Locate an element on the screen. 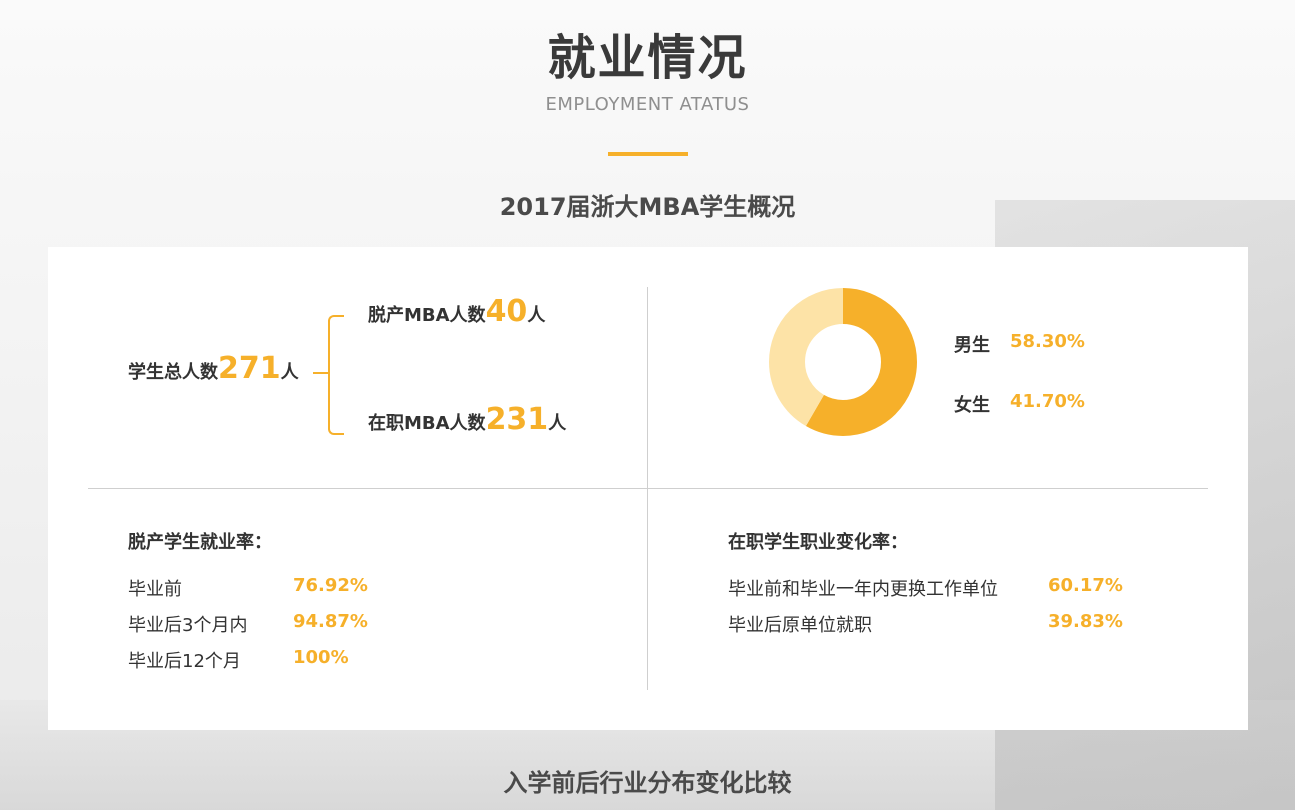  parttime-change-title: 在职学生职业变化率： is located at coordinates (818, 542).